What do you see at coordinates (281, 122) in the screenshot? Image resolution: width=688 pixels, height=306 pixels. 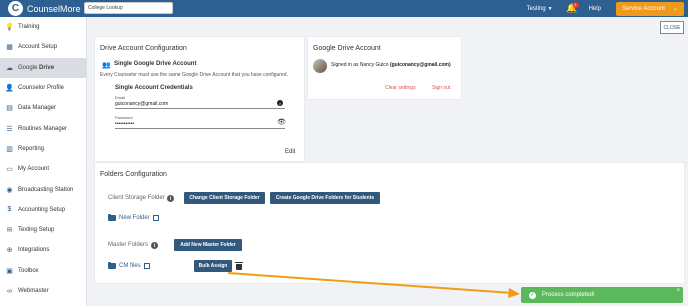 I see `eye-icon: 👁` at bounding box center [281, 122].